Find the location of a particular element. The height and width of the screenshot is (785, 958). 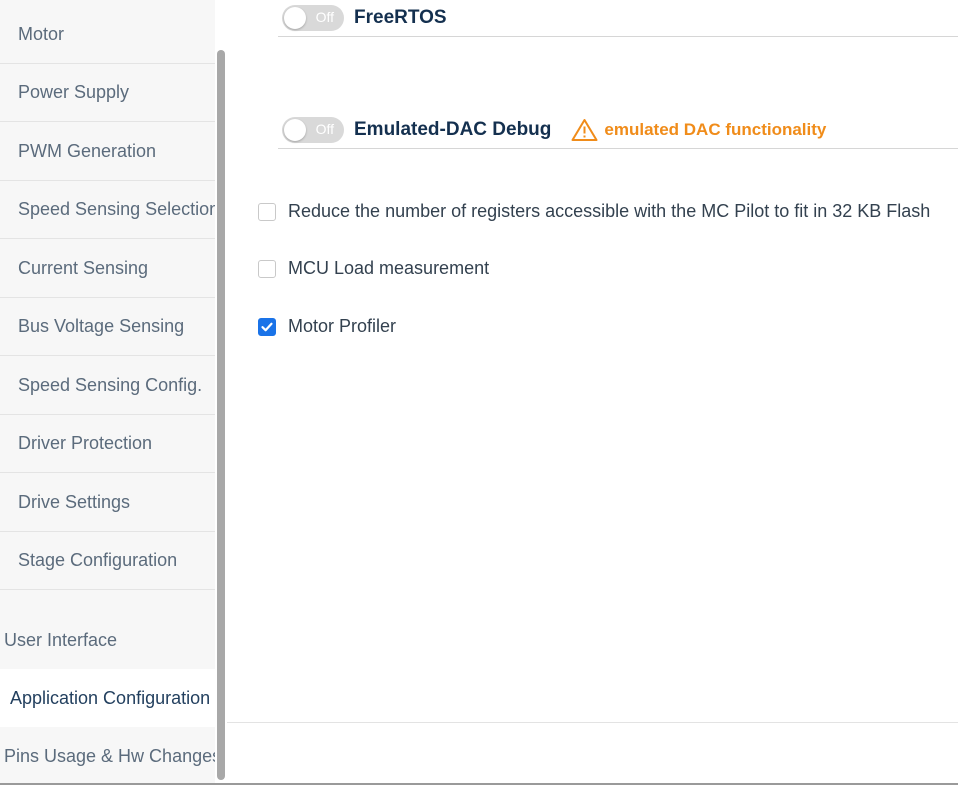

sidebar-item-bus-voltage-sensing: Bus Voltage Sensing is located at coordinates (107, 327).